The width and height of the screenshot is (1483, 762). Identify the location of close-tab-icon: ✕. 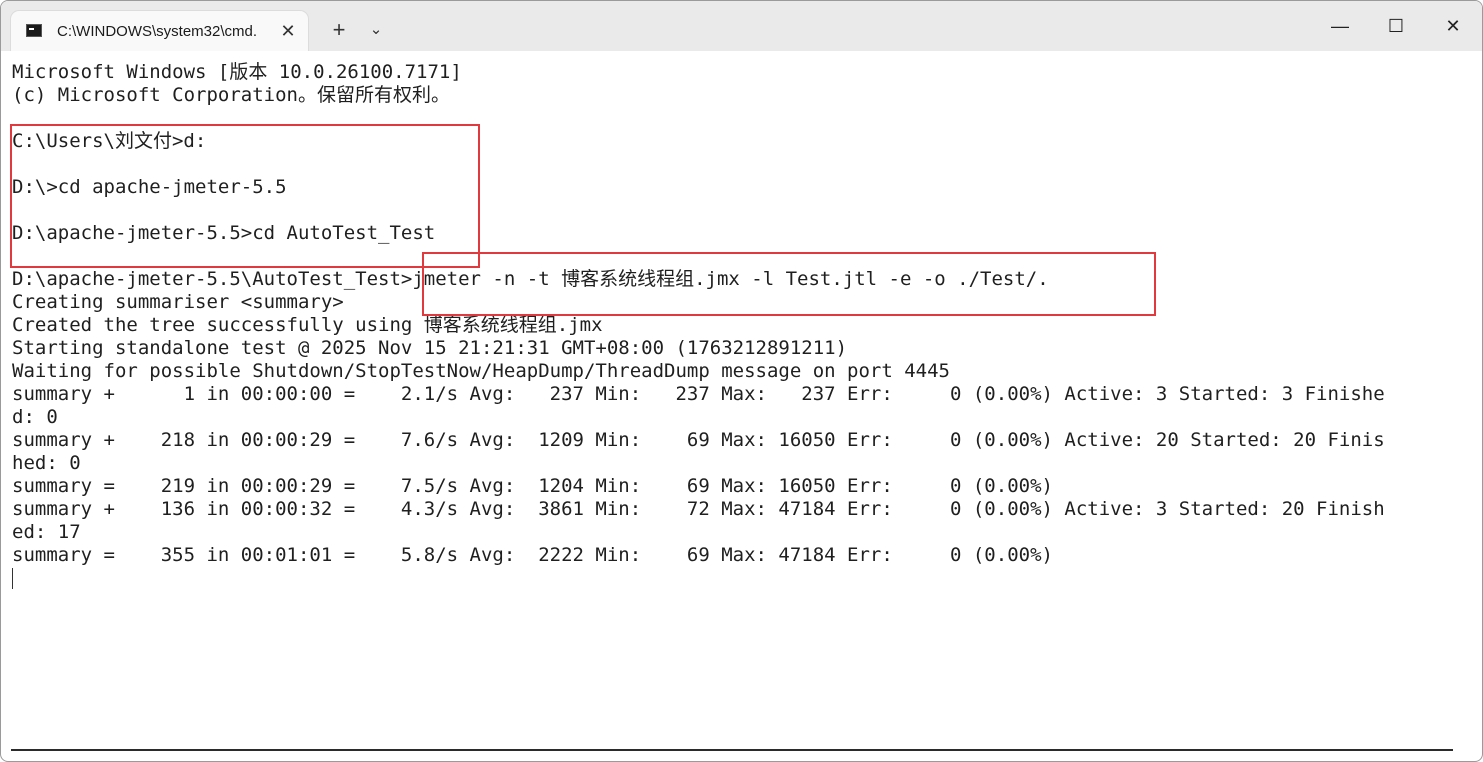
(288, 31).